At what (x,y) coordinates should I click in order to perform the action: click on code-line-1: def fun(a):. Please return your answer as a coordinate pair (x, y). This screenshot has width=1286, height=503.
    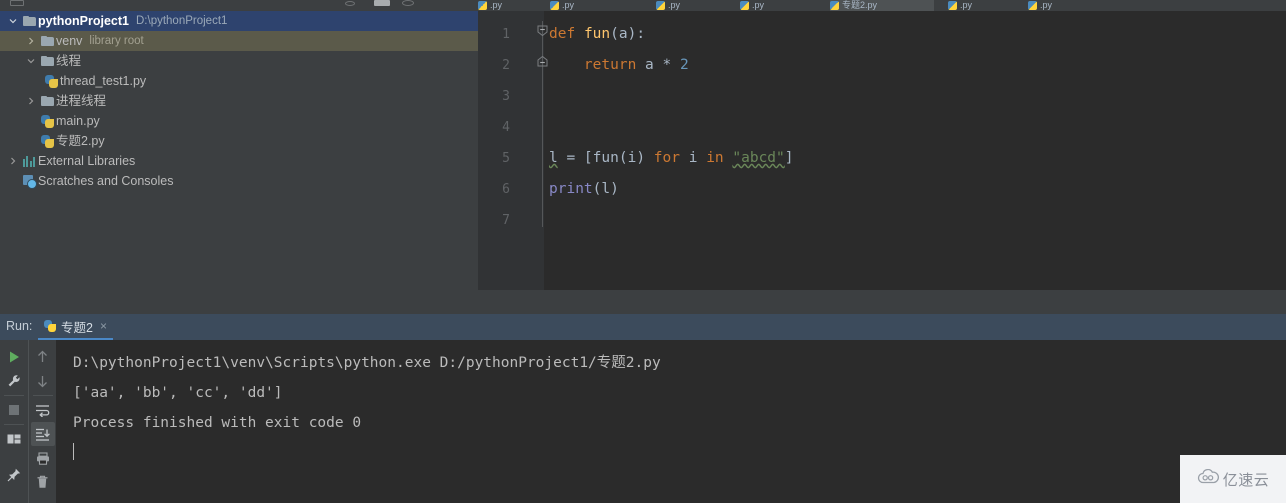
    Looking at the image, I should click on (597, 34).